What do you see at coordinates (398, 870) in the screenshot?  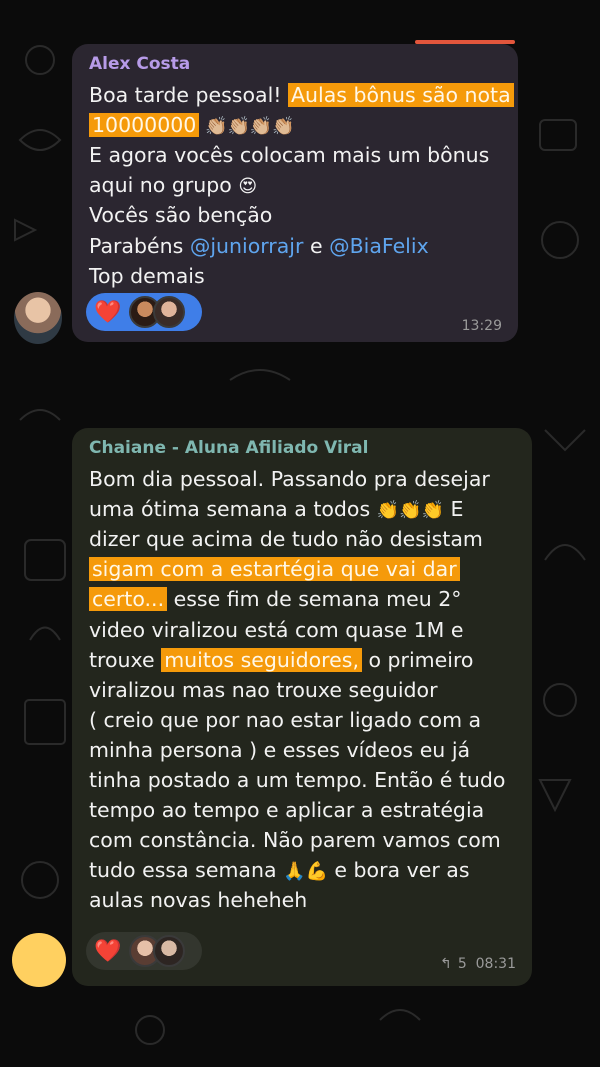 I see `text-segment: e bora ver as` at bounding box center [398, 870].